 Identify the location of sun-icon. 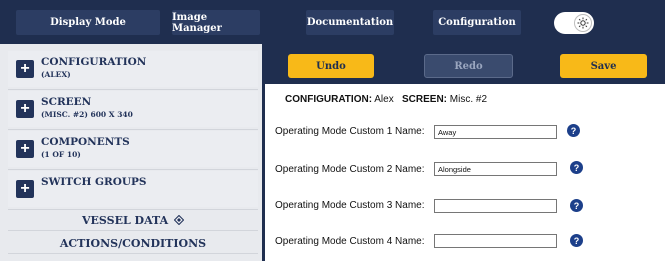
(583, 23).